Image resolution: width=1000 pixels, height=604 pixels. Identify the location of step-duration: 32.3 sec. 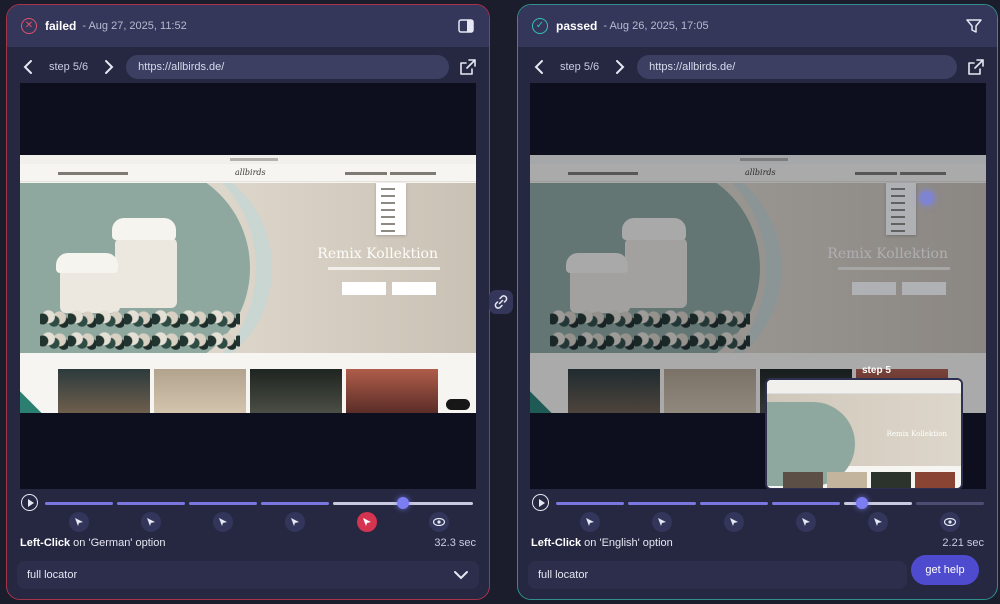
(455, 543).